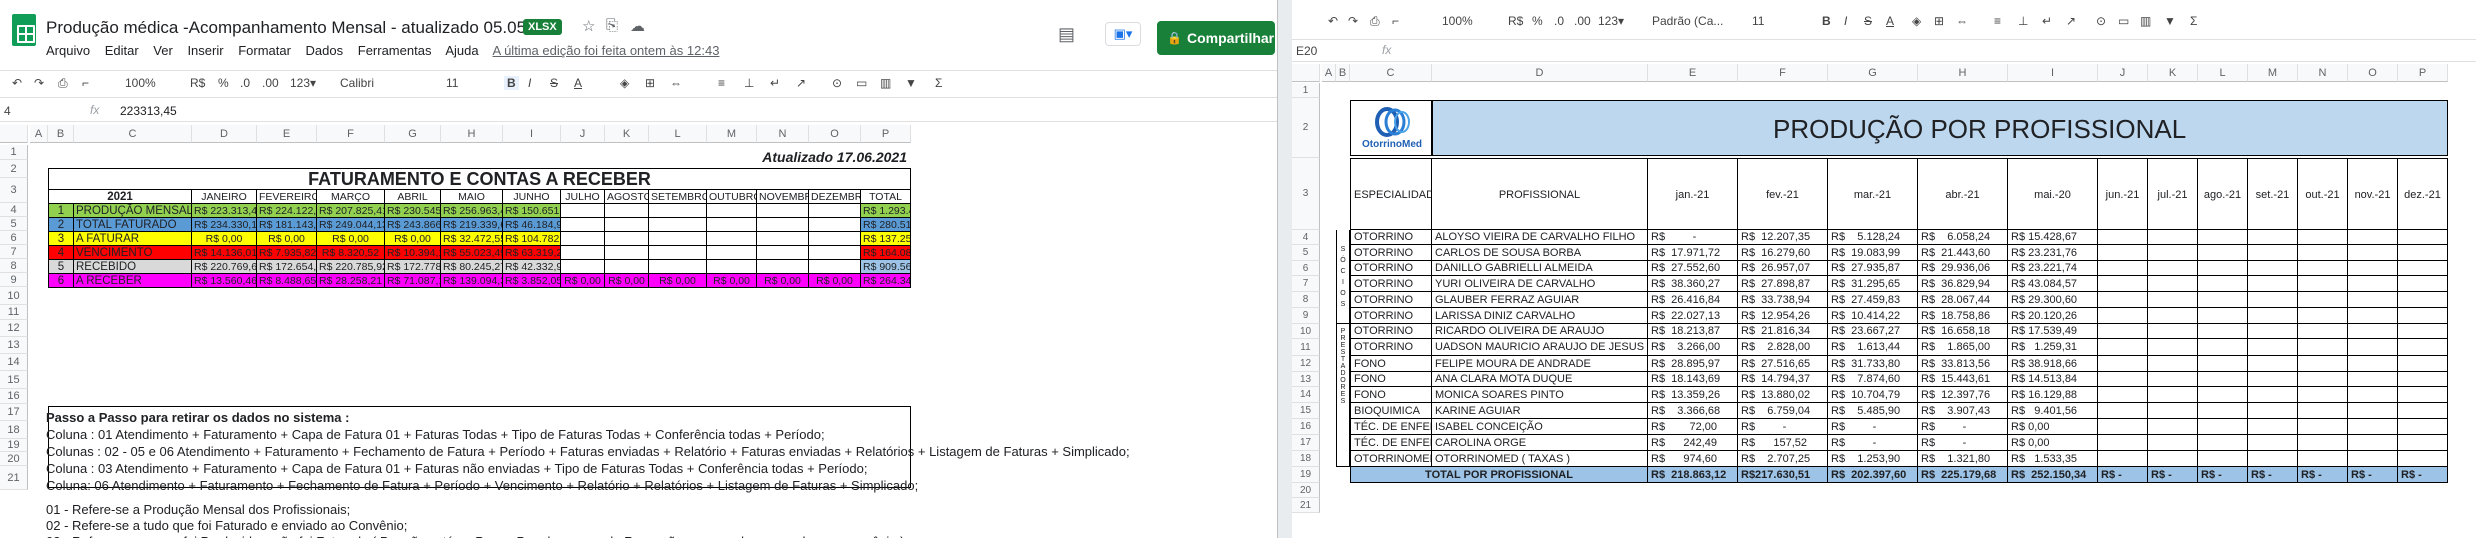  What do you see at coordinates (1873, 364) in the screenshot?
I see `month-value-cell: R$ 31.733,80` at bounding box center [1873, 364].